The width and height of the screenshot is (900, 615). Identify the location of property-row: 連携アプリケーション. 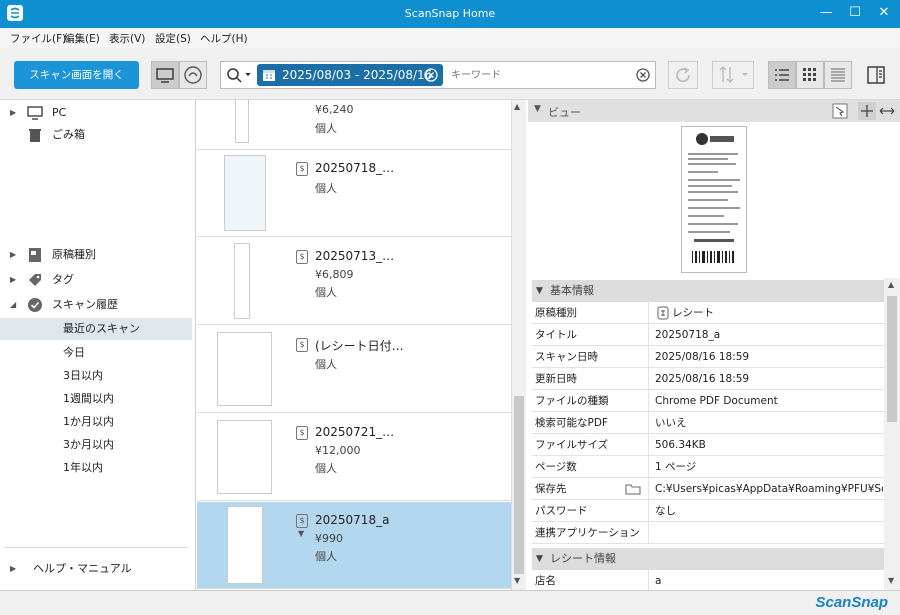
(708, 533).